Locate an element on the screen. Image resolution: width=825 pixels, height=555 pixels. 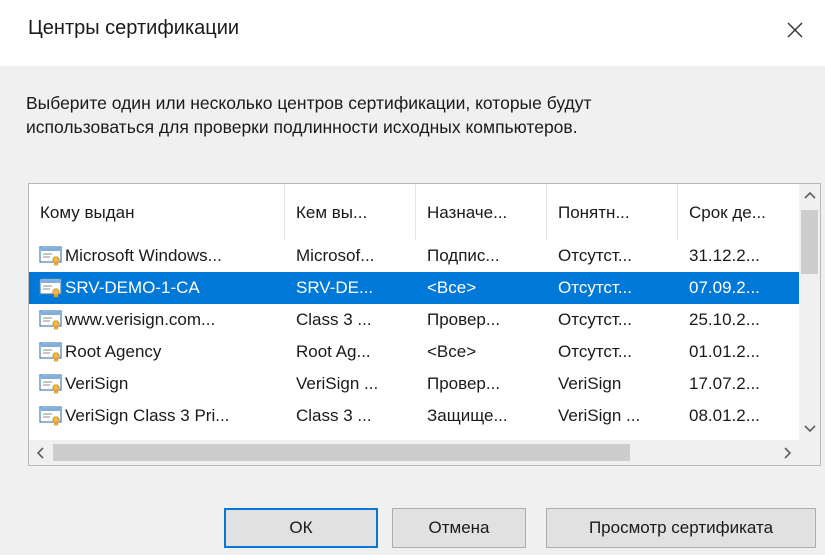
horizontal-scrollbar is located at coordinates (414, 452).